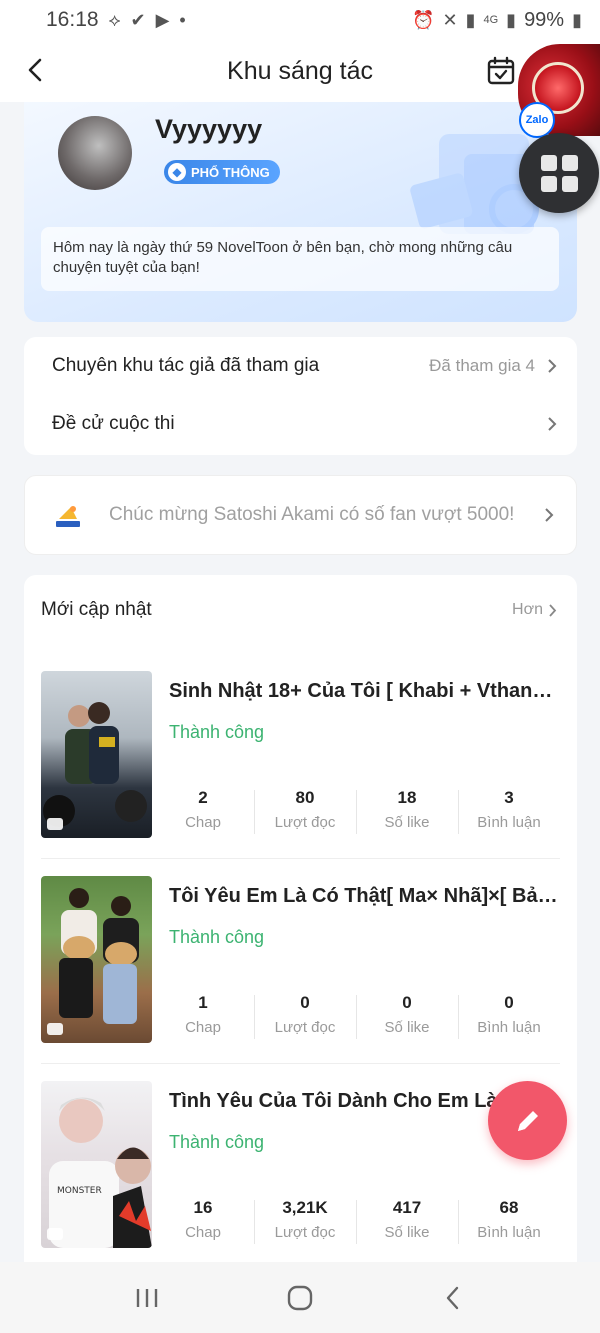 The image size is (600, 1333). I want to click on more-label: Hơn, so click(527, 609).